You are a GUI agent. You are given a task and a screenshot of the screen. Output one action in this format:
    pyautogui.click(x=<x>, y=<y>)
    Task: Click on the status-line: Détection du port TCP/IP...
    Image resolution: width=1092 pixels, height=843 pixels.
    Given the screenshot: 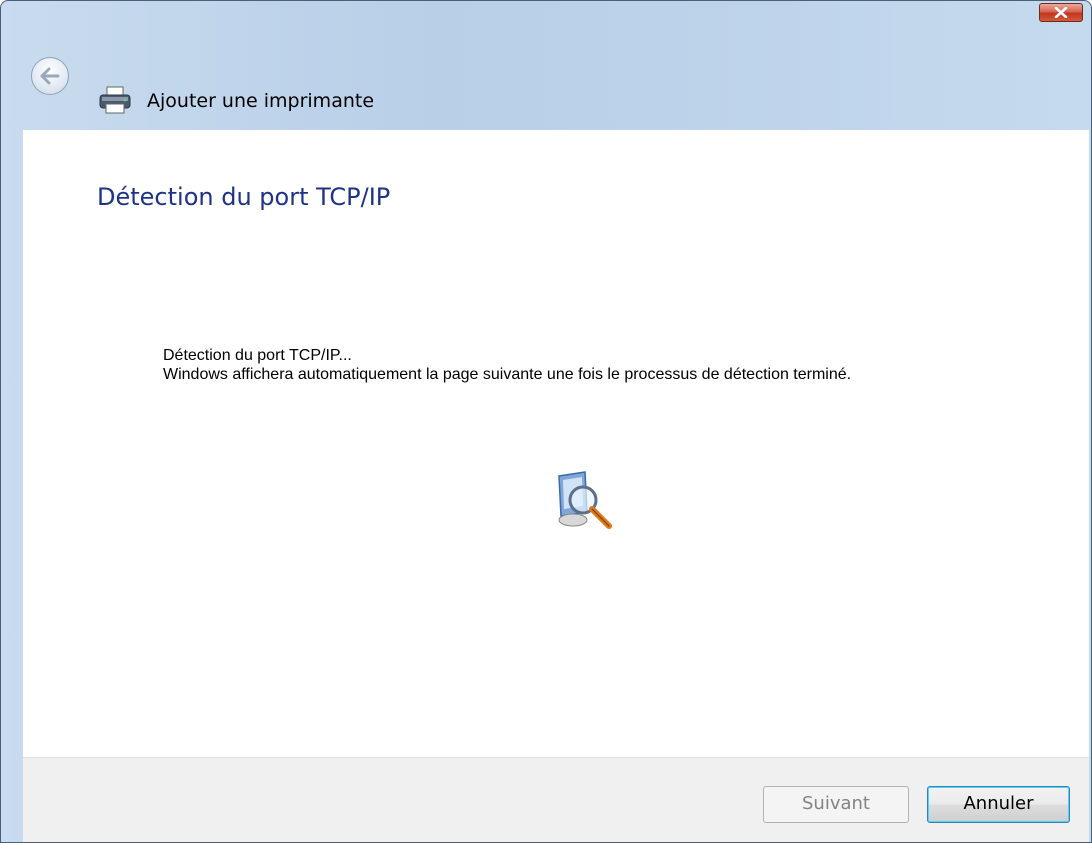 What is the action you would take?
    pyautogui.click(x=257, y=355)
    